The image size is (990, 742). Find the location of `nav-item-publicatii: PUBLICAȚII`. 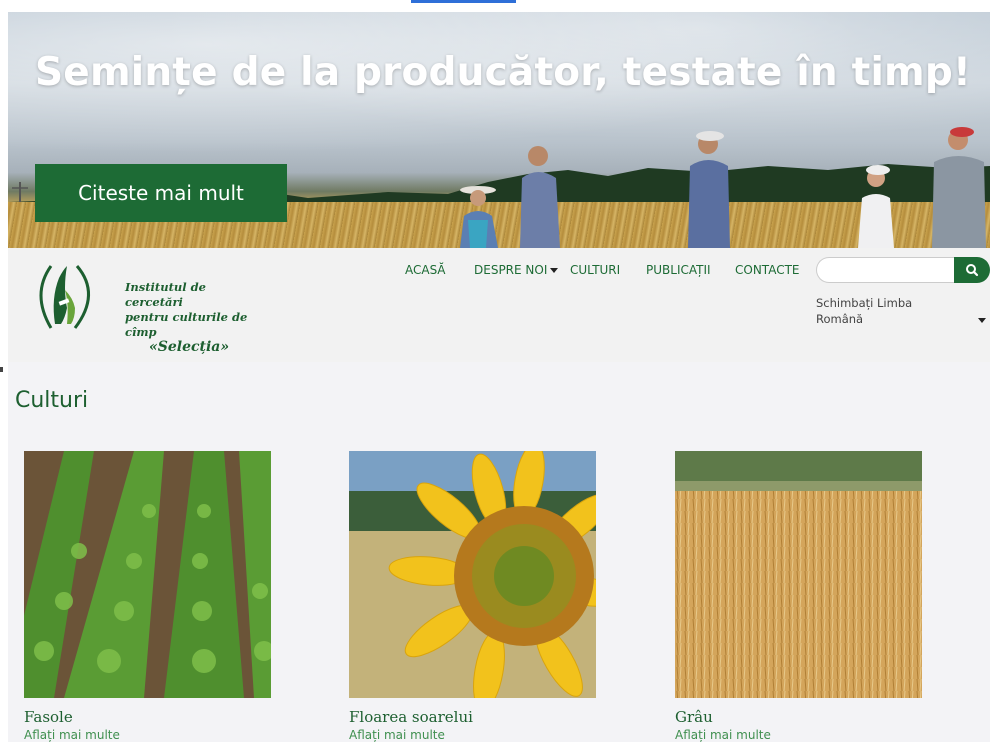

nav-item-publicatii: PUBLICAȚII is located at coordinates (678, 270).